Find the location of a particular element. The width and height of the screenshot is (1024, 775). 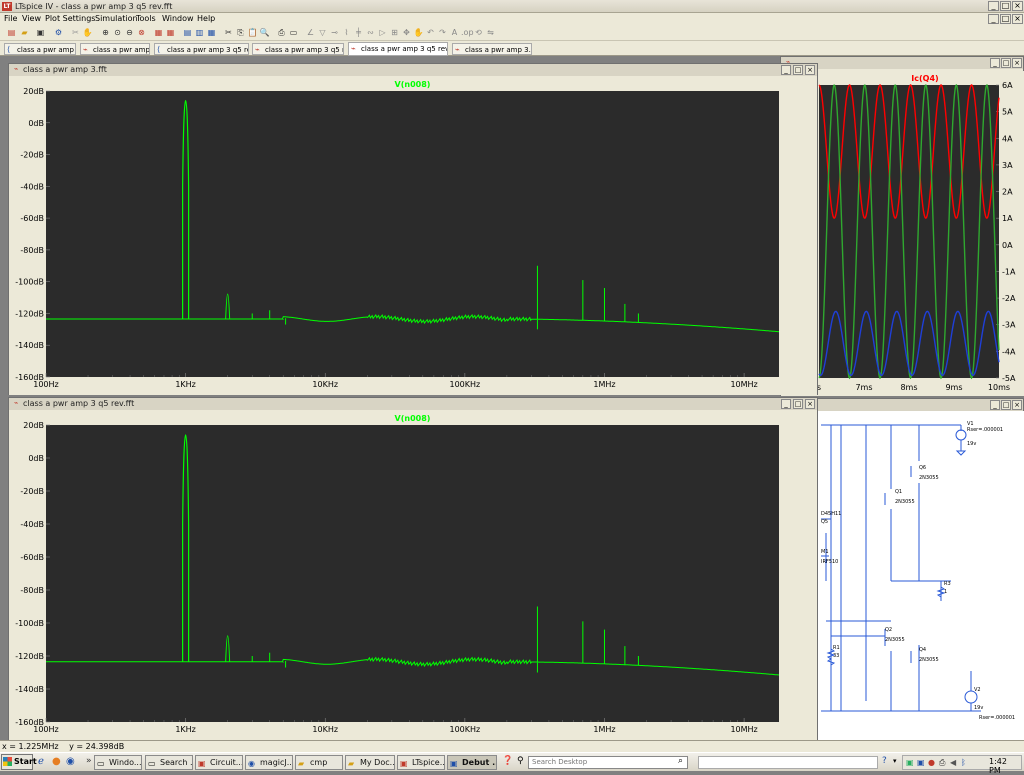

media-deskbar is located at coordinates (788, 762).